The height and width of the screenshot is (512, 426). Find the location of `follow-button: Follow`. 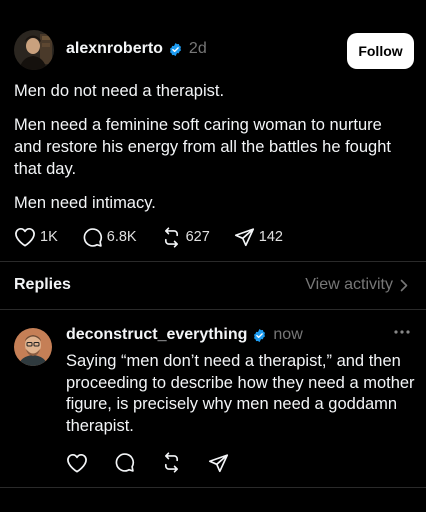

follow-button: Follow is located at coordinates (380, 51).